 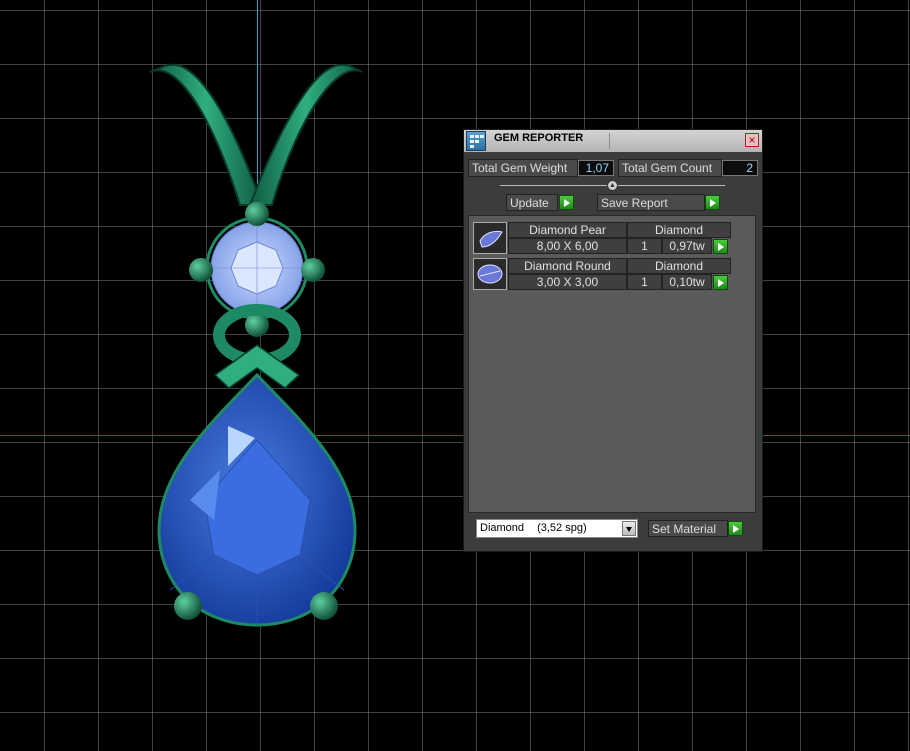 I want to click on set-material-go-icon, so click(x=735, y=528).